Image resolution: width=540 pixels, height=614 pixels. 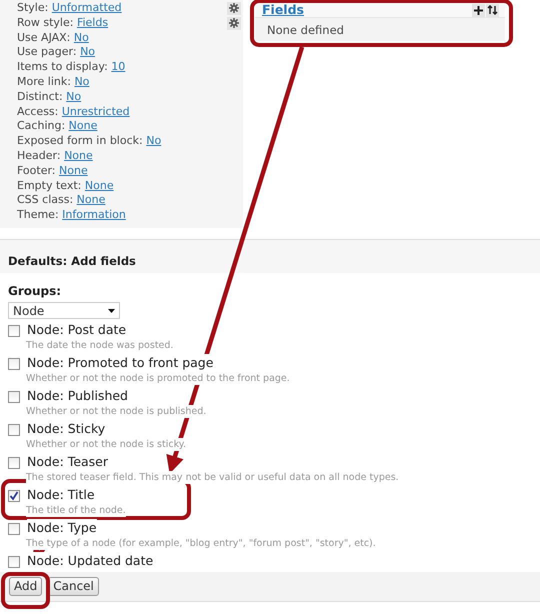 What do you see at coordinates (92, 23) in the screenshot?
I see `setting-link: Fields` at bounding box center [92, 23].